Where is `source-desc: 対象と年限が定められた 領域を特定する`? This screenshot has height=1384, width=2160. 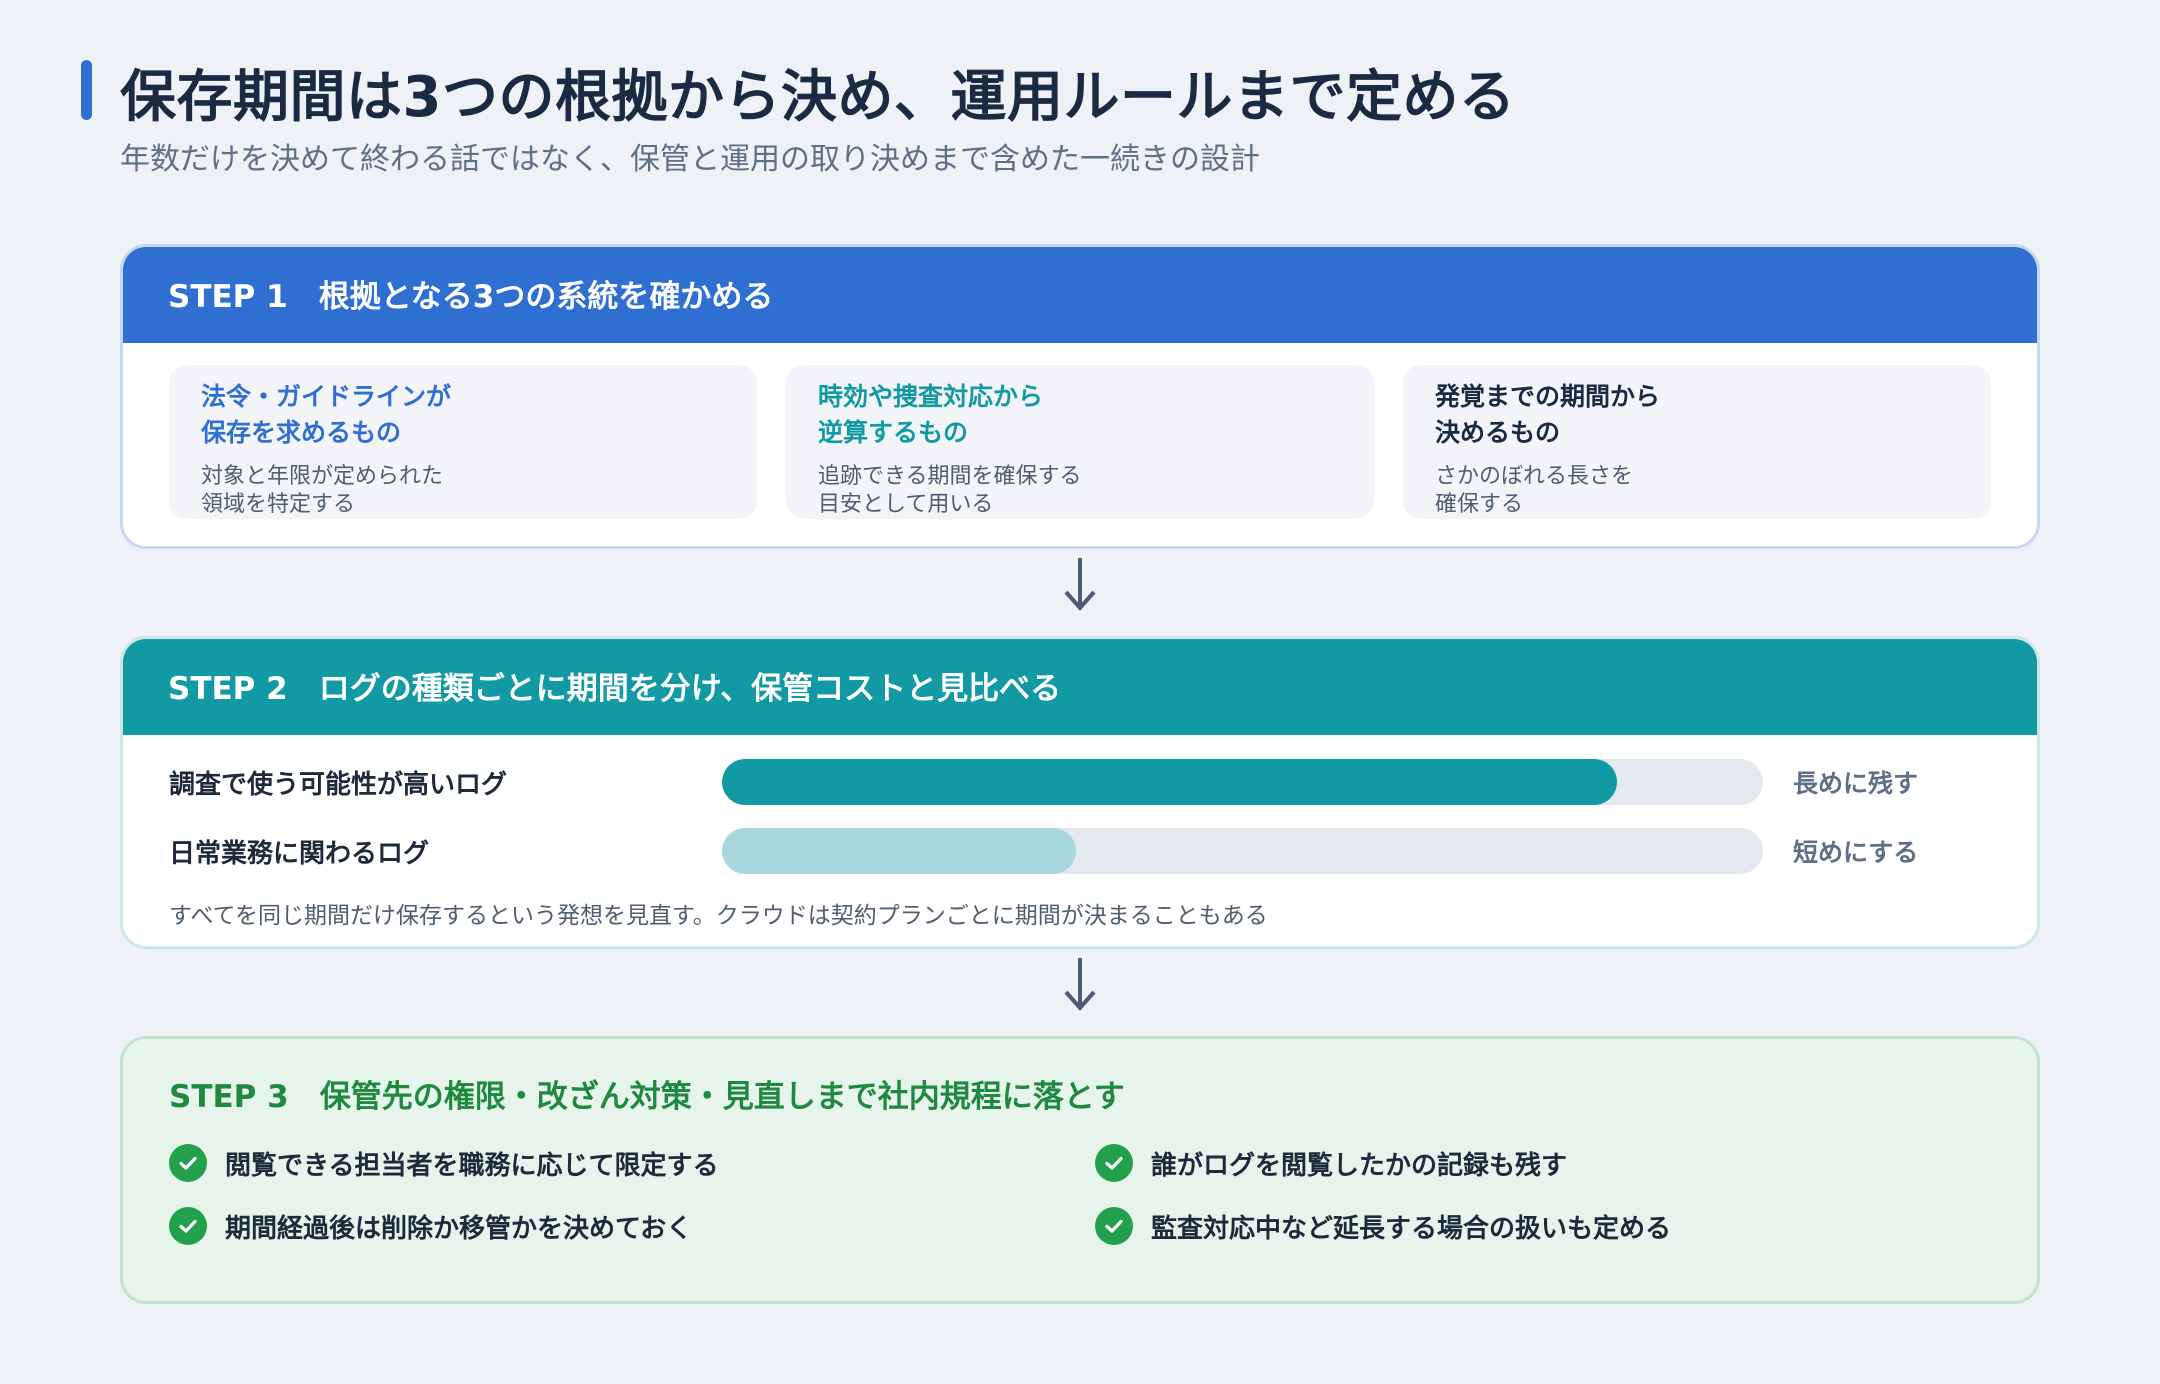
source-desc: 対象と年限が定められた 領域を特定する is located at coordinates (322, 490).